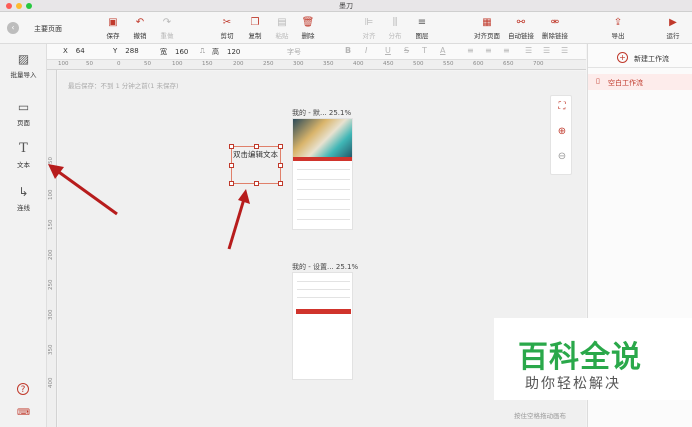 Image resolution: width=692 pixels, height=427 pixels. Describe the element at coordinates (573, 384) in the screenshot. I see `watermark-subtitle: 助你轻松解决` at that location.